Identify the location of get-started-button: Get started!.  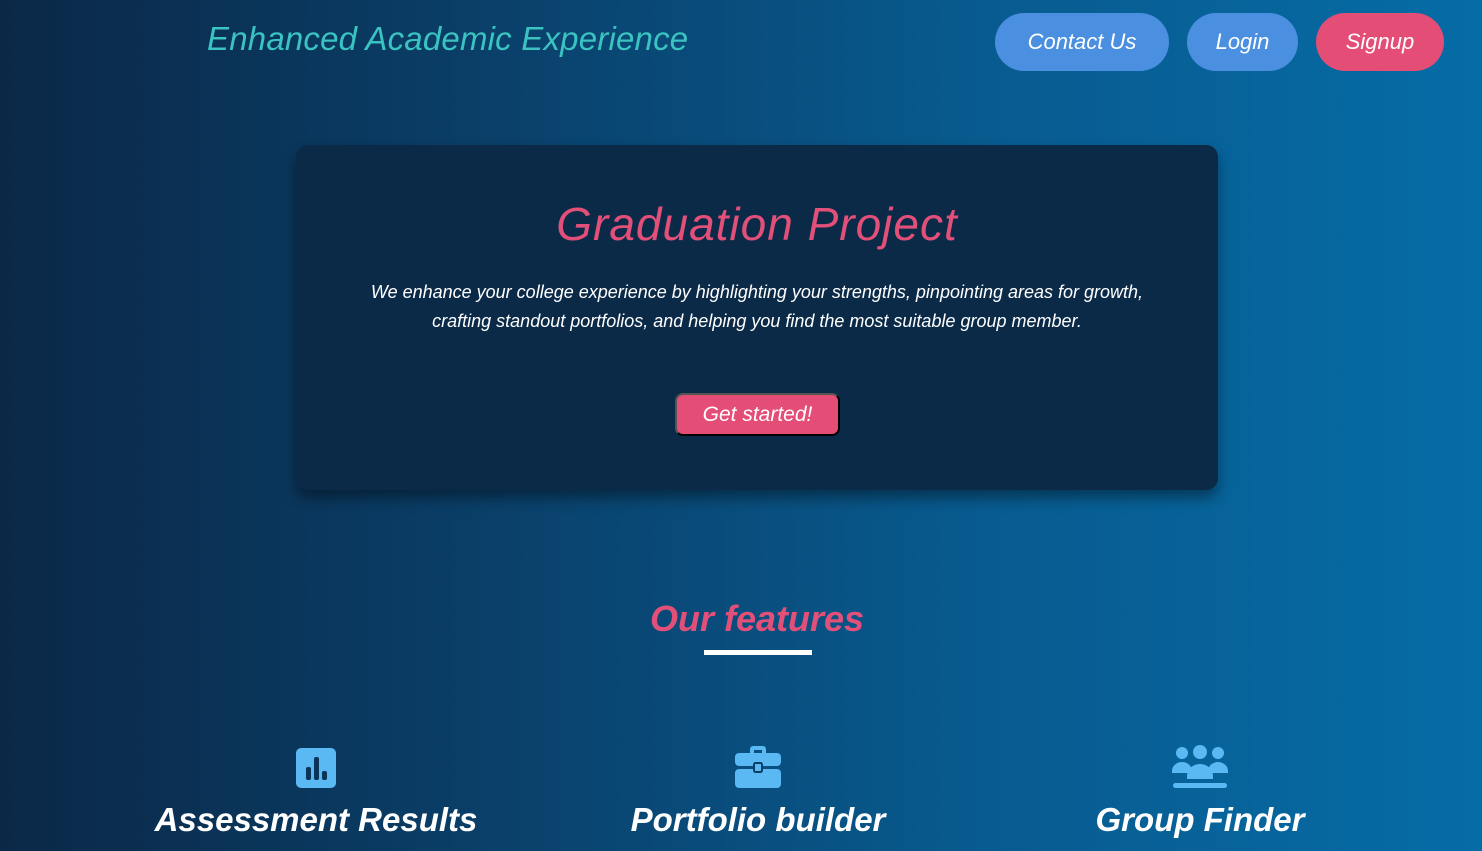
(757, 414).